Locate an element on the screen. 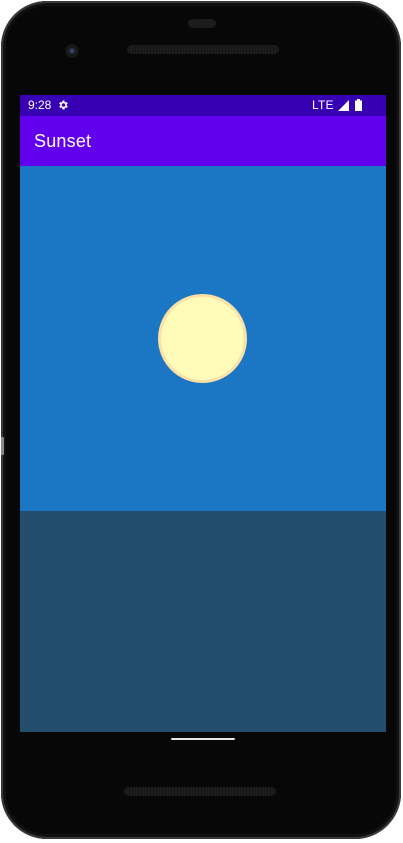 The image size is (403, 843). app-title: Sunset is located at coordinates (63, 141).